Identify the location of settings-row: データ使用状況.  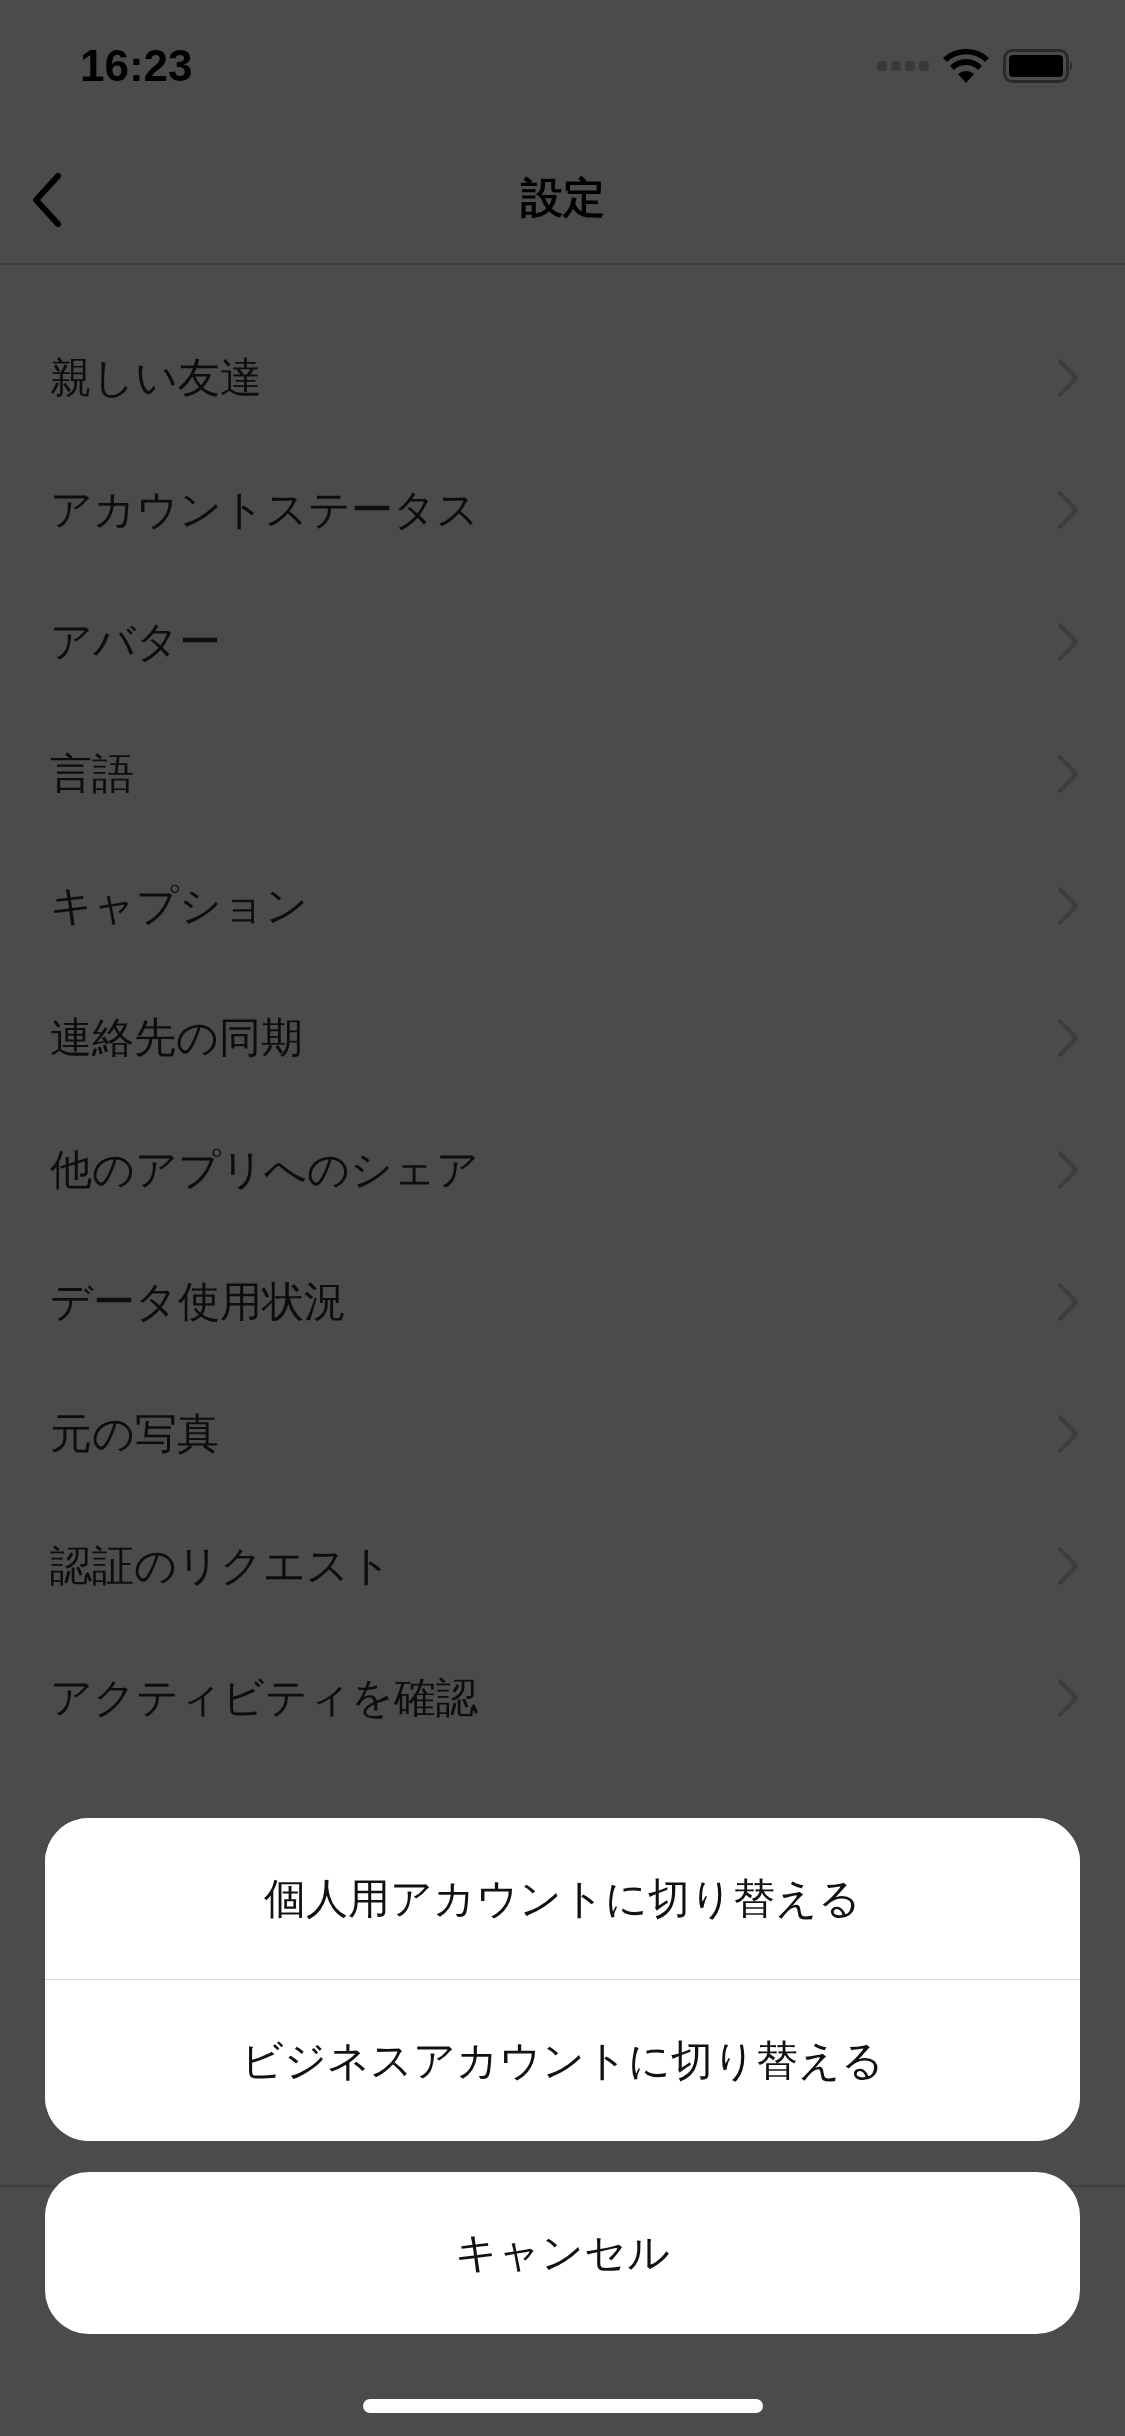
(562, 1302).